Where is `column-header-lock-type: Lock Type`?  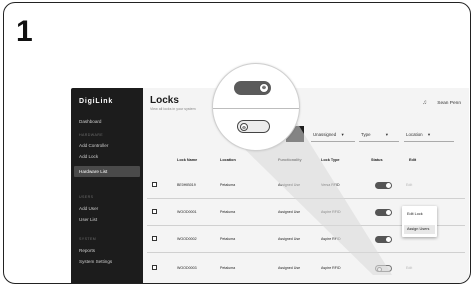 column-header-lock-type: Lock Type is located at coordinates (330, 160).